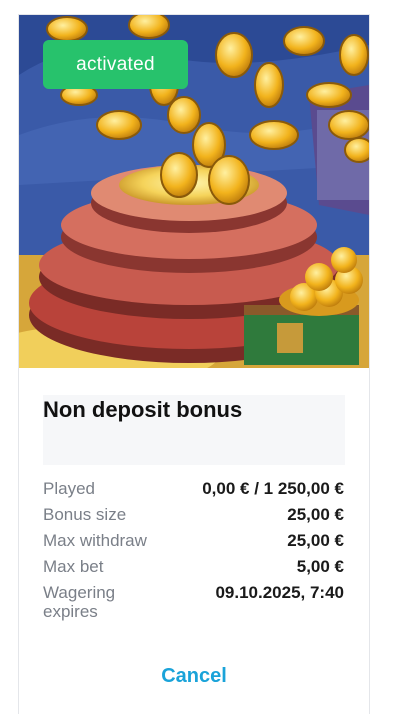 This screenshot has height=714, width=400. I want to click on detail-row-played: Played 0,00 € / 1 250,00 €, so click(193, 492).